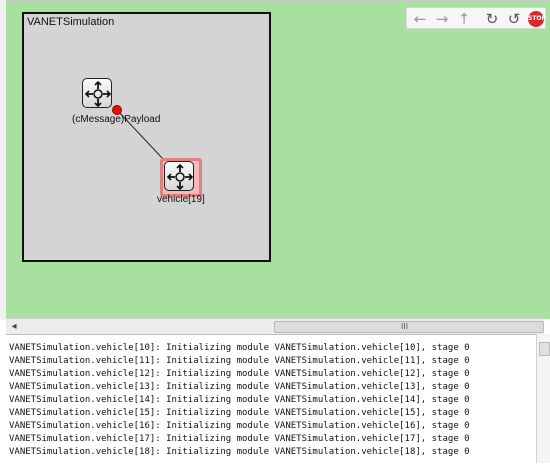 Image resolution: width=550 pixels, height=464 pixels. I want to click on vehicle-module-icon, so click(179, 176).